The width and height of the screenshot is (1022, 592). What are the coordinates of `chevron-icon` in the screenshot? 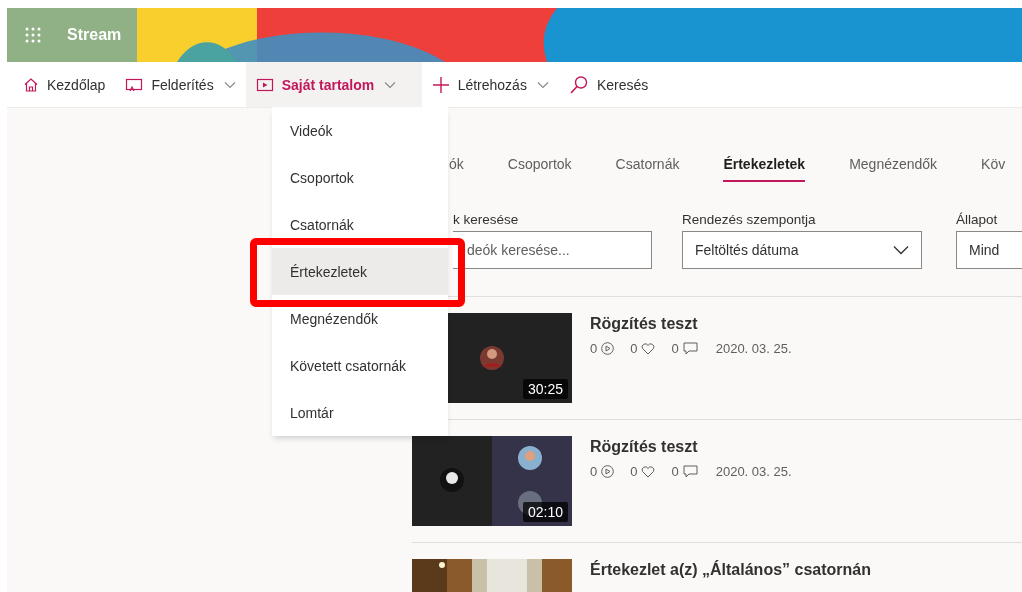 It's located at (901, 250).